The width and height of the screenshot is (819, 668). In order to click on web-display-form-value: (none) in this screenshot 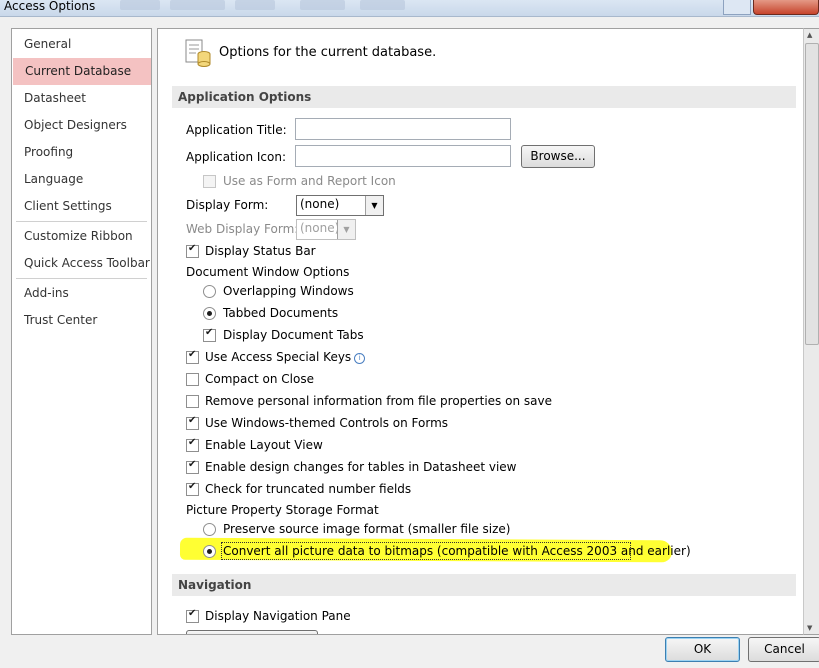, I will do `click(320, 228)`.